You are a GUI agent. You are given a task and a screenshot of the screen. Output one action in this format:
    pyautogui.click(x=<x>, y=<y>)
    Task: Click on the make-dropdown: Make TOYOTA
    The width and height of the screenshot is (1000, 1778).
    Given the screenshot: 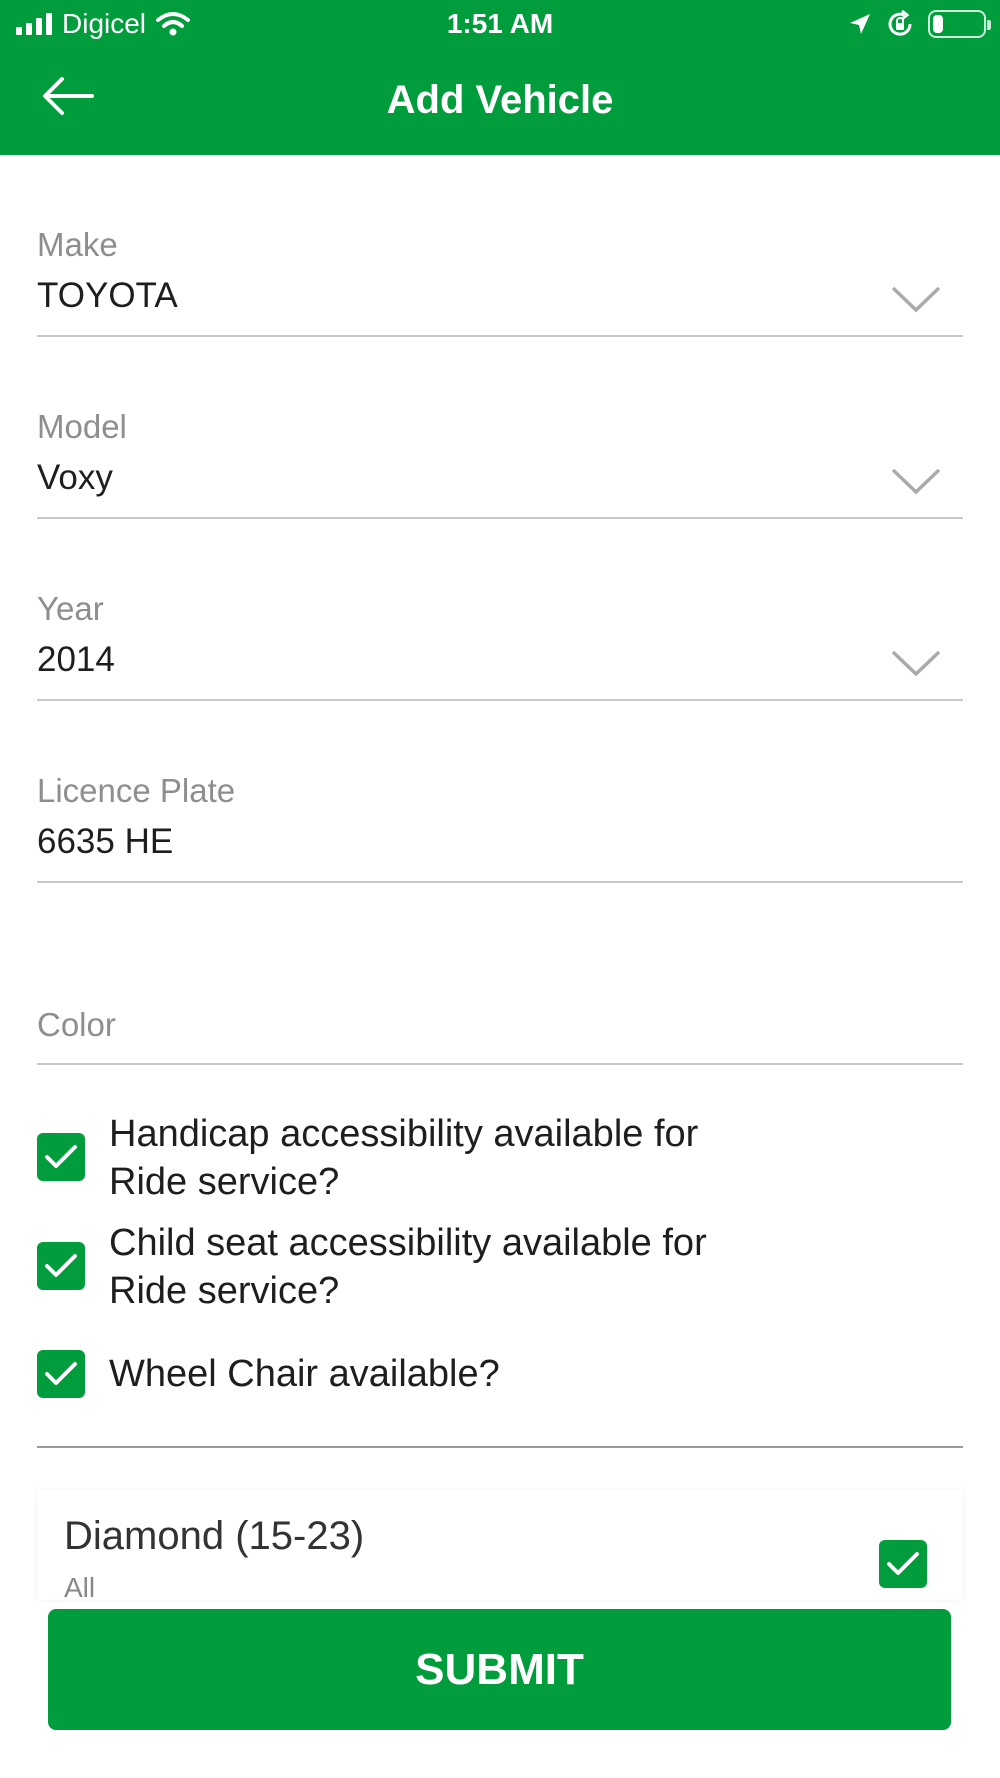 What is the action you would take?
    pyautogui.click(x=500, y=281)
    